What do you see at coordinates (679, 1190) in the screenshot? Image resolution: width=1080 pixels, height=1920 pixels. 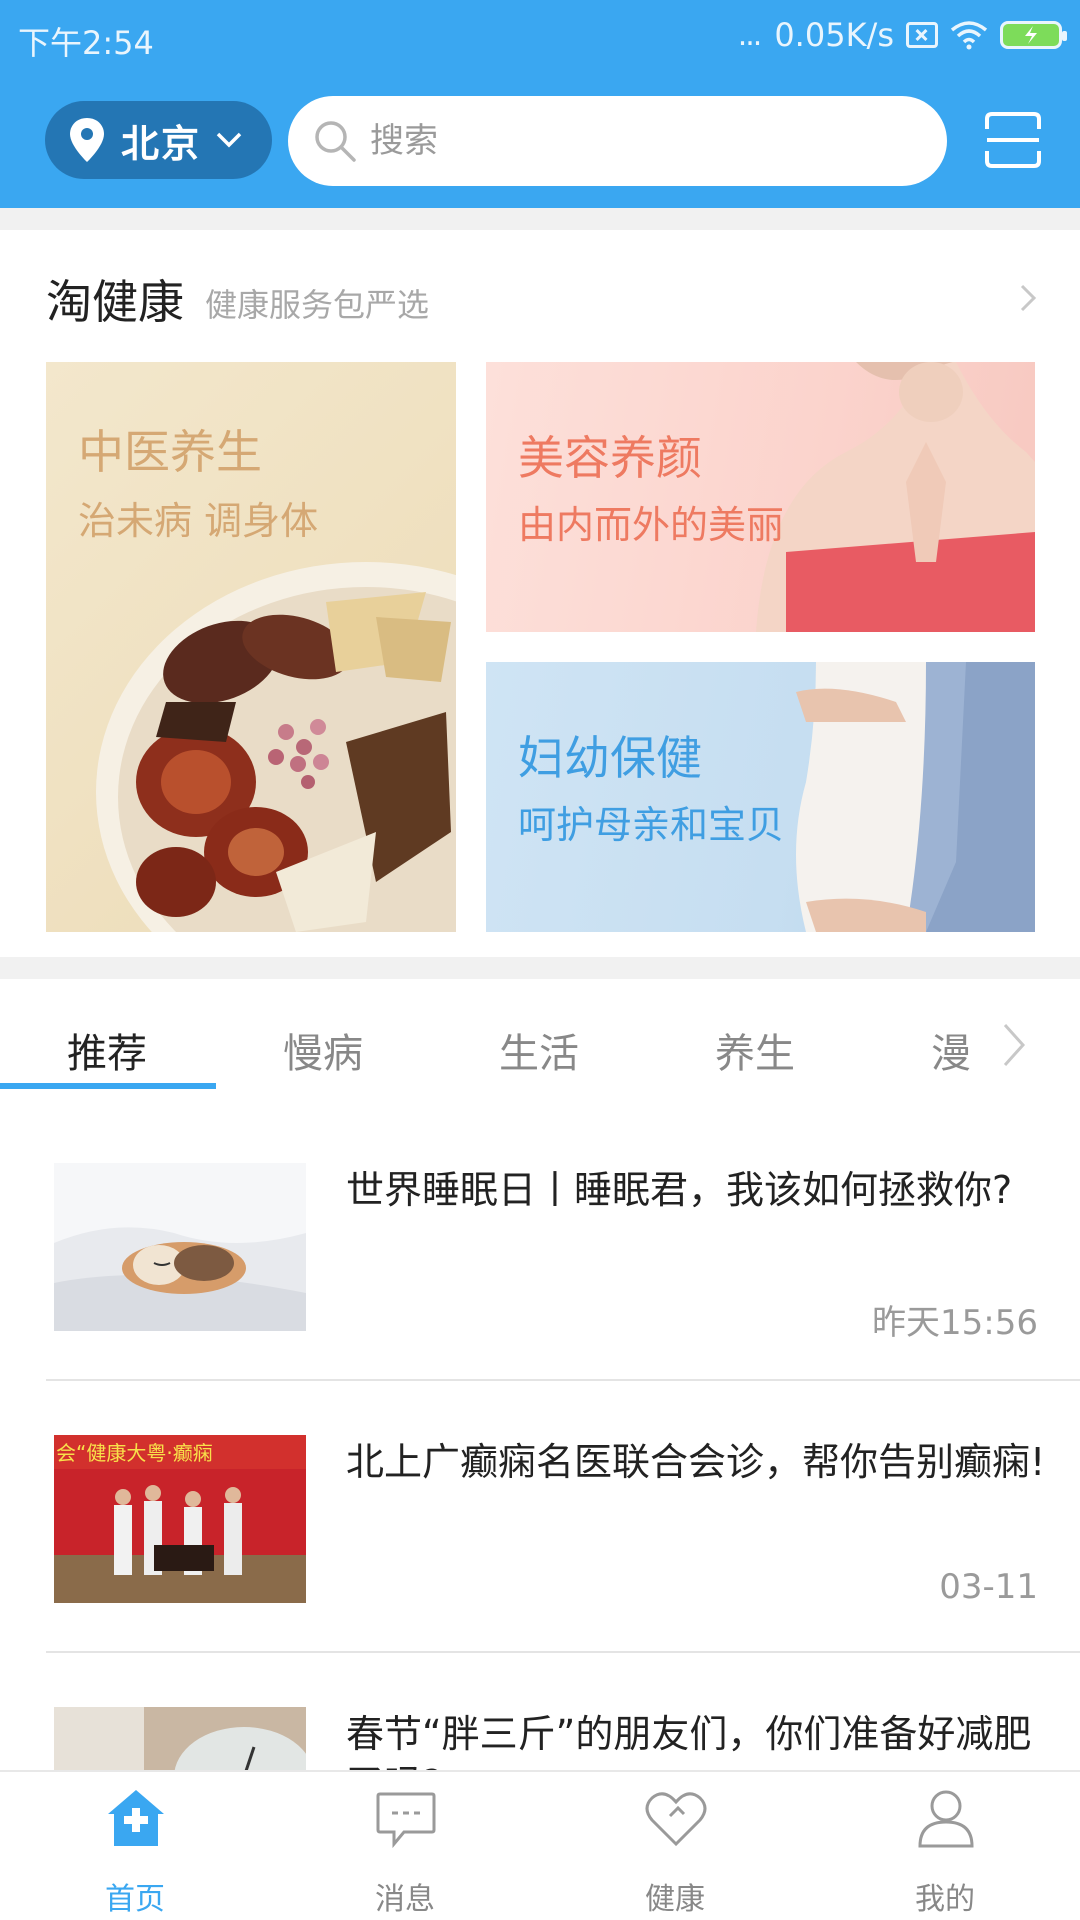 I see `article-title: 世界睡眠日丨睡眠君，我该如何拯救你?` at bounding box center [679, 1190].